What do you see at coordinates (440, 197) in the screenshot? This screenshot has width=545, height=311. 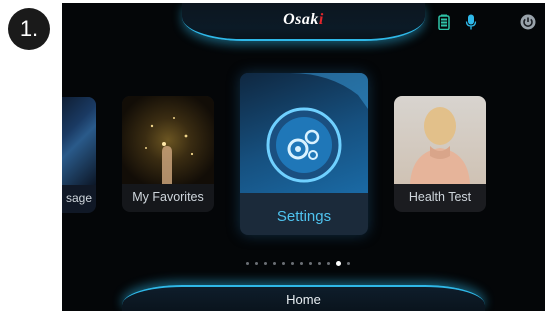 I see `card-health-test-label: Health Test` at bounding box center [440, 197].